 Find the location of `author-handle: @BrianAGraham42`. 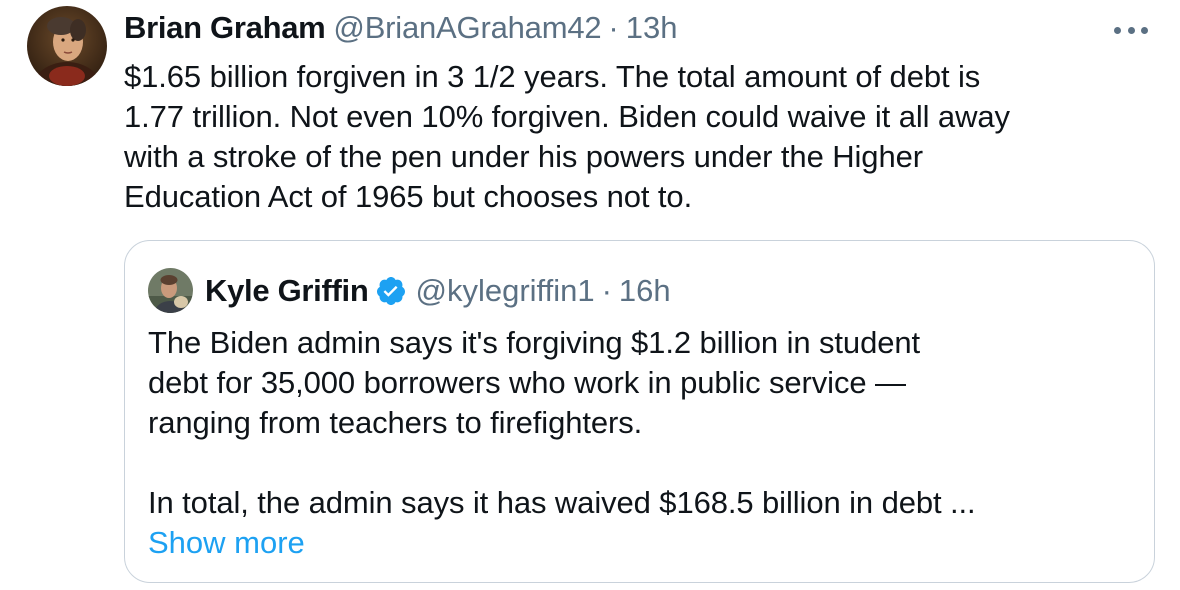

author-handle: @BrianAGraham42 is located at coordinates (467, 28).